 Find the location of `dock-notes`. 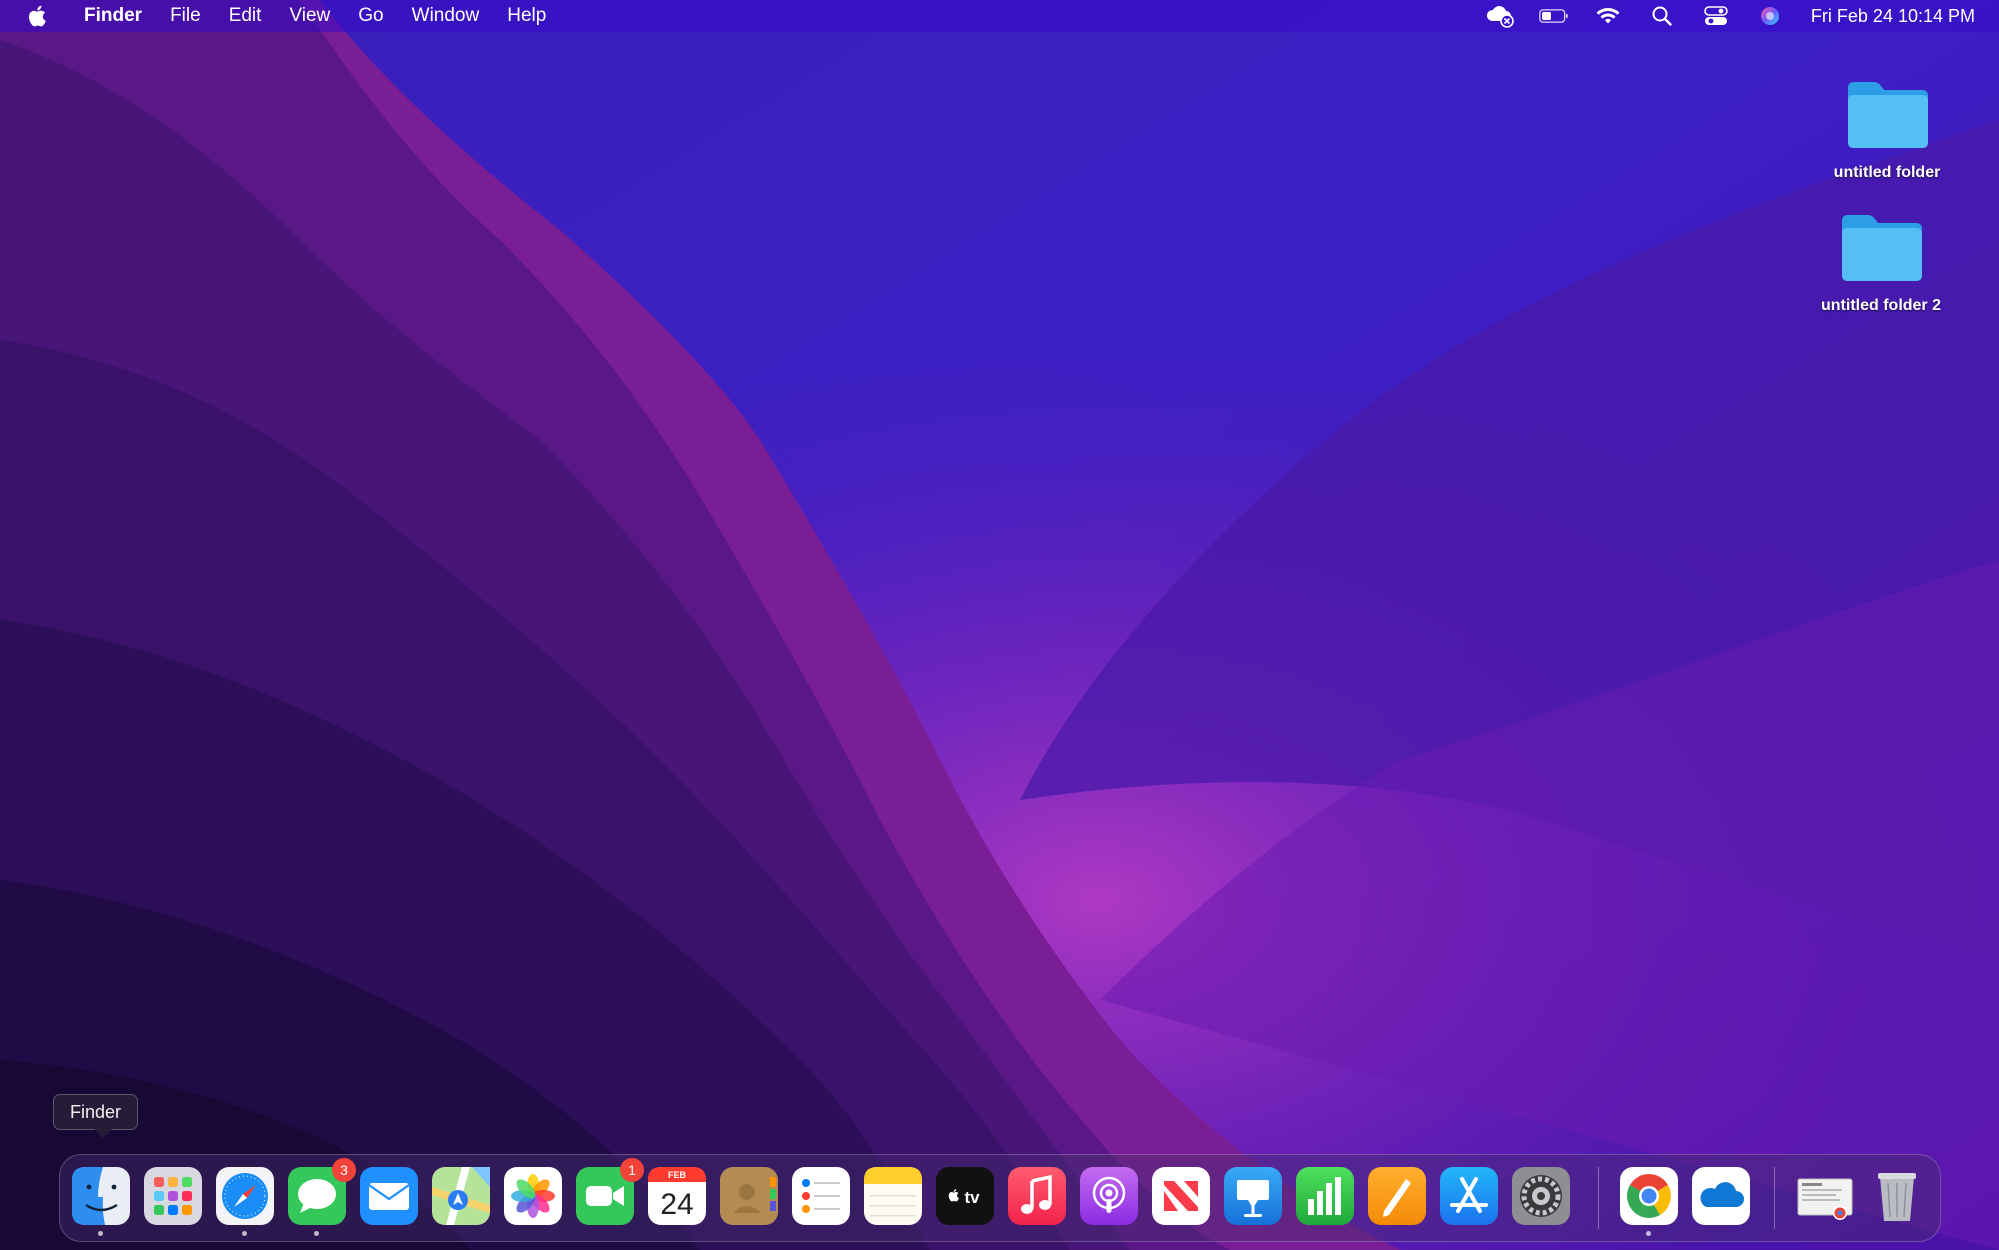

dock-notes is located at coordinates (893, 1196).